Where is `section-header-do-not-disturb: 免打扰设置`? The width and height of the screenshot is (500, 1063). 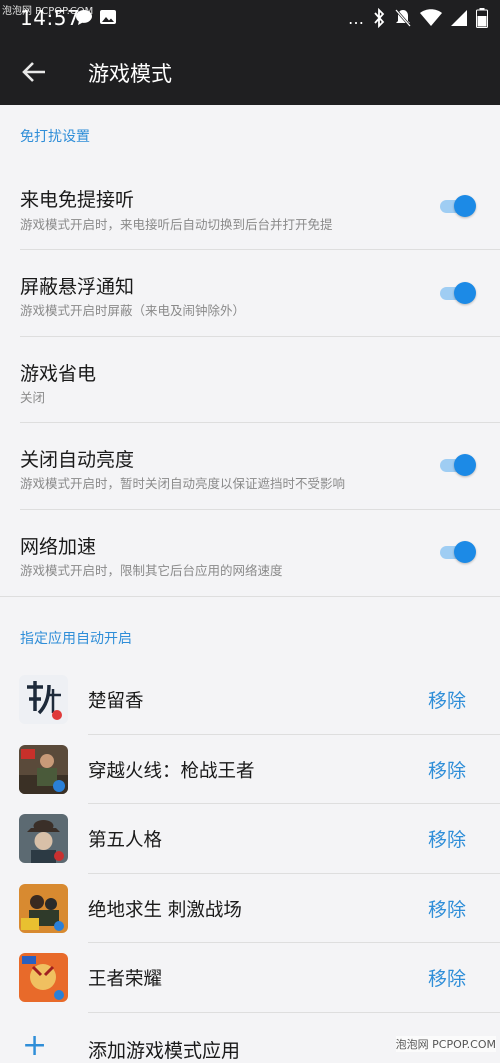
section-header-do-not-disturb: 免打扰设置 is located at coordinates (55, 137).